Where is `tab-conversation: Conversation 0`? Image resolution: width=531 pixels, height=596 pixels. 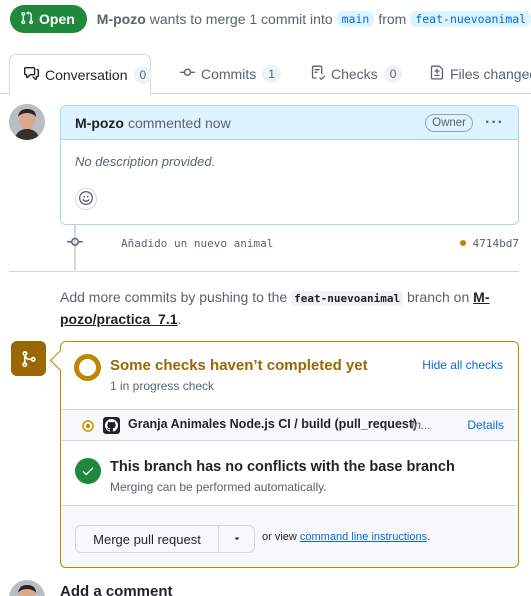
tab-conversation: Conversation 0 is located at coordinates (81, 74).